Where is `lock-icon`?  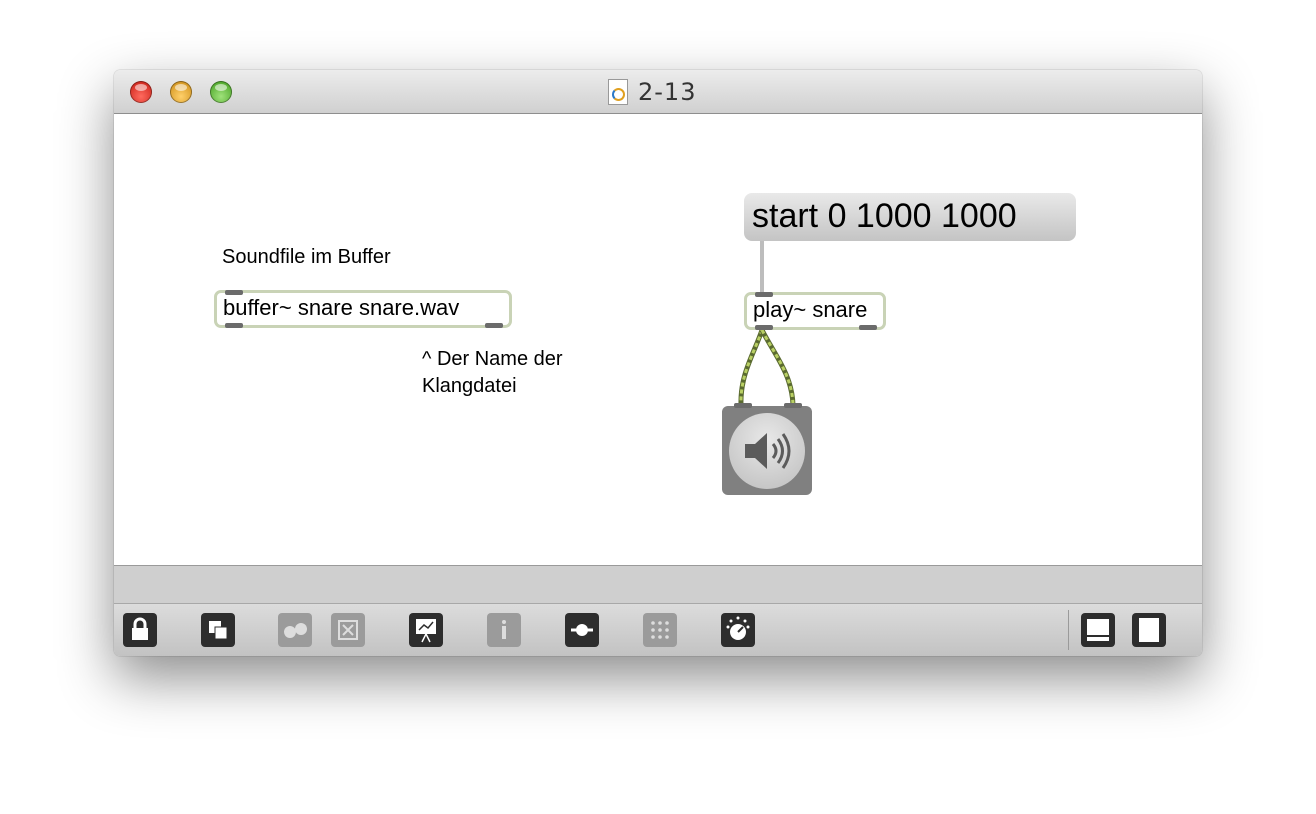
lock-icon is located at coordinates (140, 630).